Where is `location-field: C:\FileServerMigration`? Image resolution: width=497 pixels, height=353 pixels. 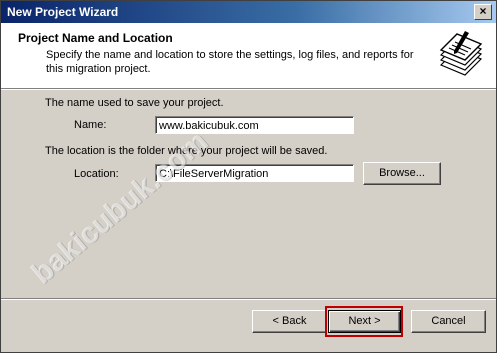 location-field: C:\FileServerMigration is located at coordinates (254, 173).